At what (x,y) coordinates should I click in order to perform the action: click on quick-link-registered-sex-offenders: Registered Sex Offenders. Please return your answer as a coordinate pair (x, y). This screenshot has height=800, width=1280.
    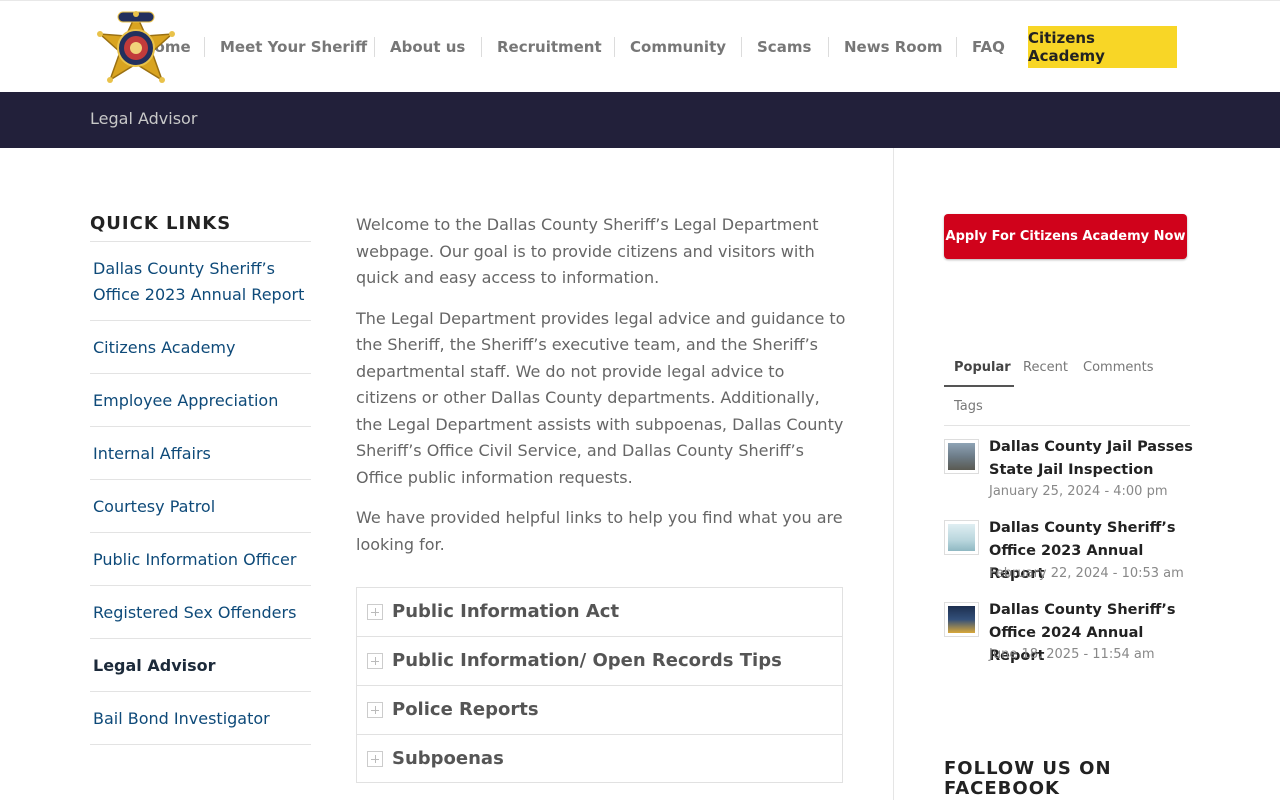
    Looking at the image, I should click on (200, 611).